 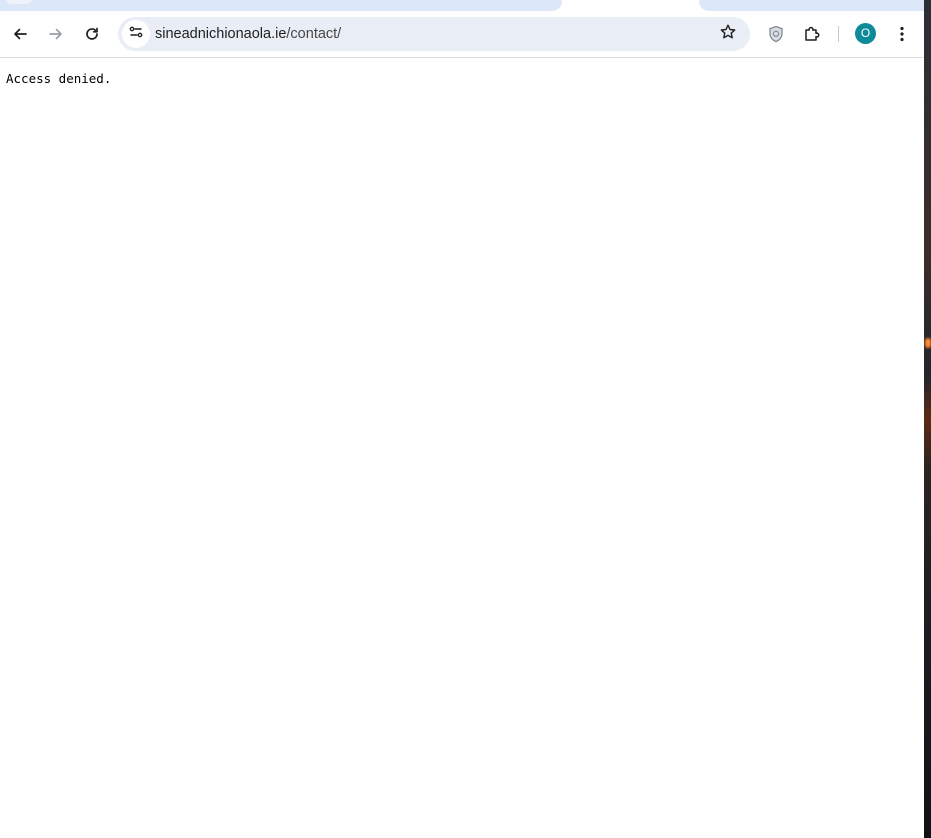 I want to click on access-denied-message: Access denied., so click(x=59, y=78).